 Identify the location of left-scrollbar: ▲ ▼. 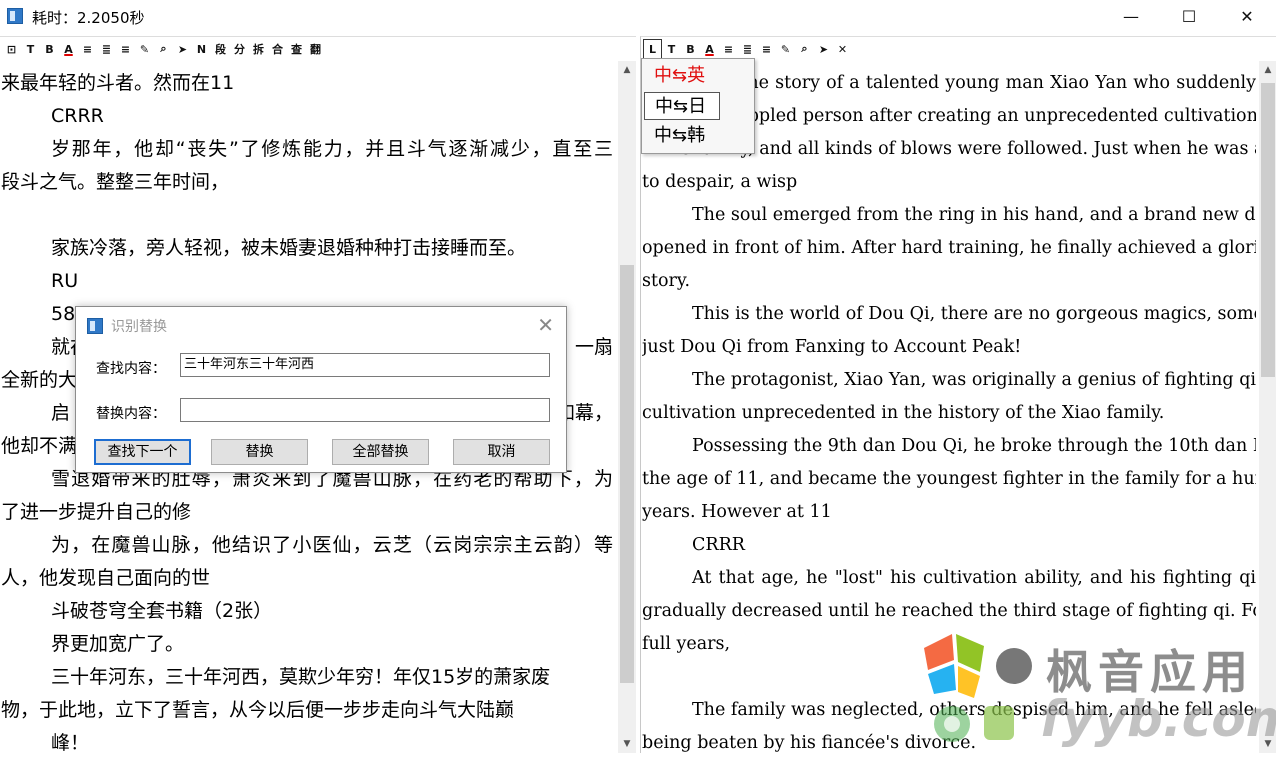
(627, 407).